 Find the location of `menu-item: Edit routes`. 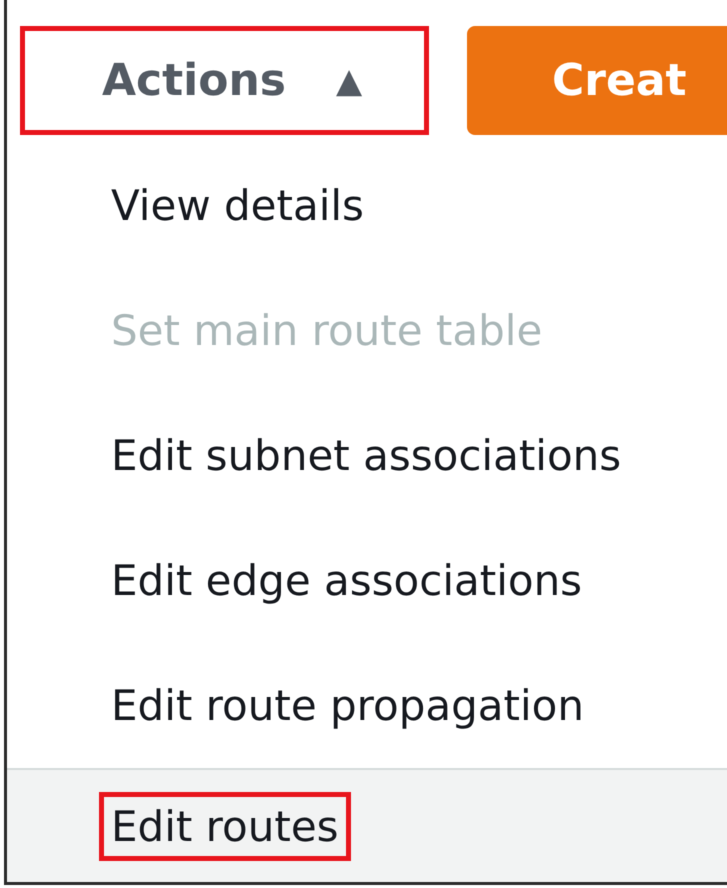

menu-item: Edit routes is located at coordinates (367, 825).